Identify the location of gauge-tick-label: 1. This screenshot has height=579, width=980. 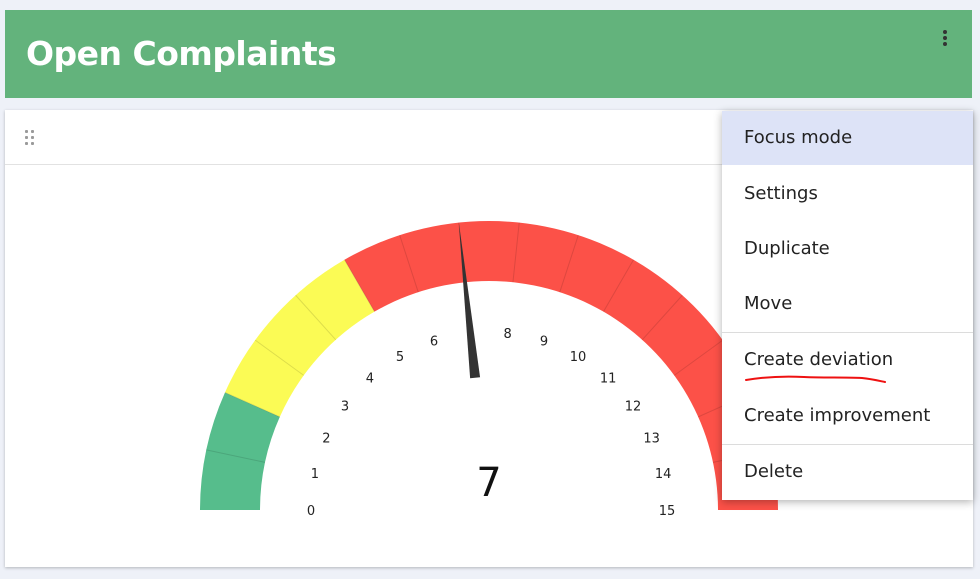
(315, 474).